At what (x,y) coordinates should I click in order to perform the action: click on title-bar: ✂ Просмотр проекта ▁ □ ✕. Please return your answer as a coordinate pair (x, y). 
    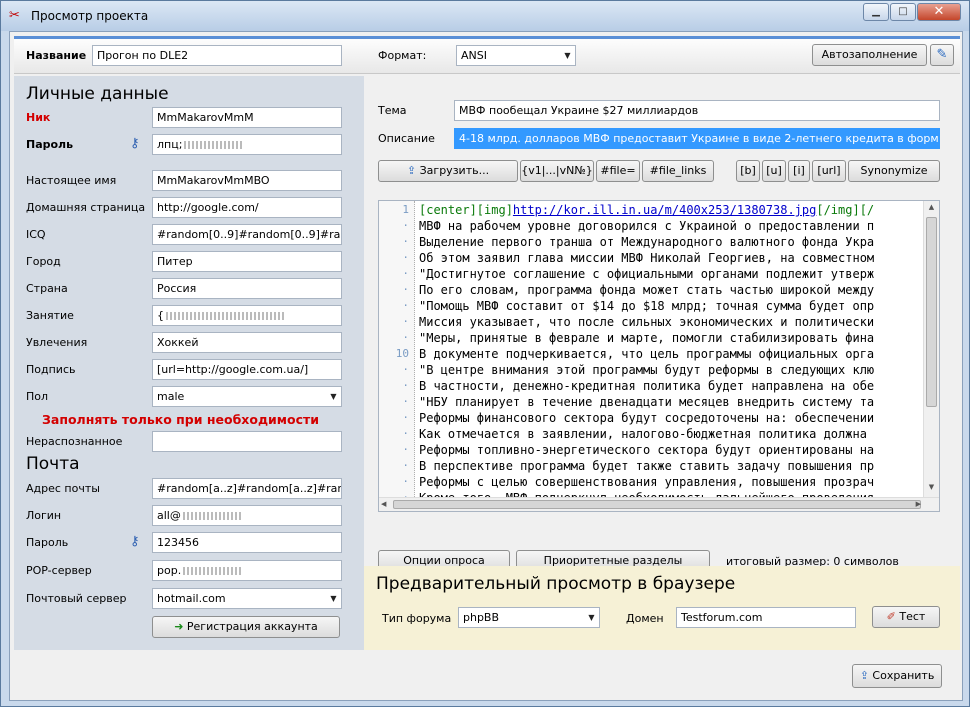
    Looking at the image, I should click on (485, 16).